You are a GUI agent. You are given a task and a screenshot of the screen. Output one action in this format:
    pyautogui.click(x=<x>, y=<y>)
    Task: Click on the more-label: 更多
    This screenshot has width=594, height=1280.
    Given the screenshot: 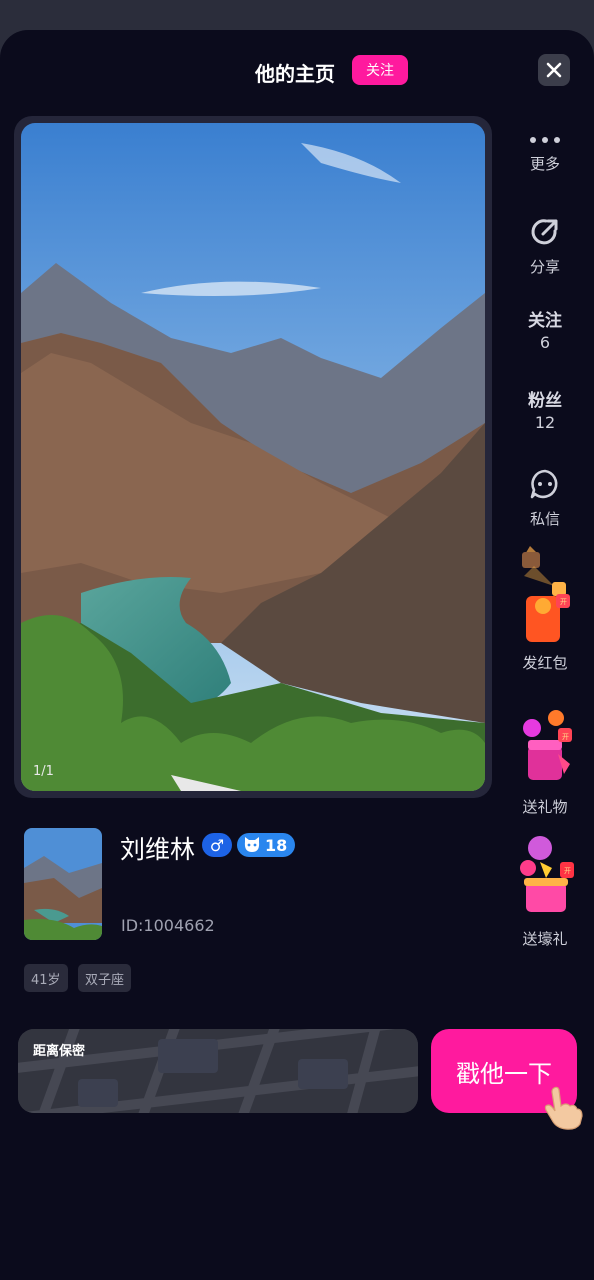 What is the action you would take?
    pyautogui.click(x=544, y=164)
    